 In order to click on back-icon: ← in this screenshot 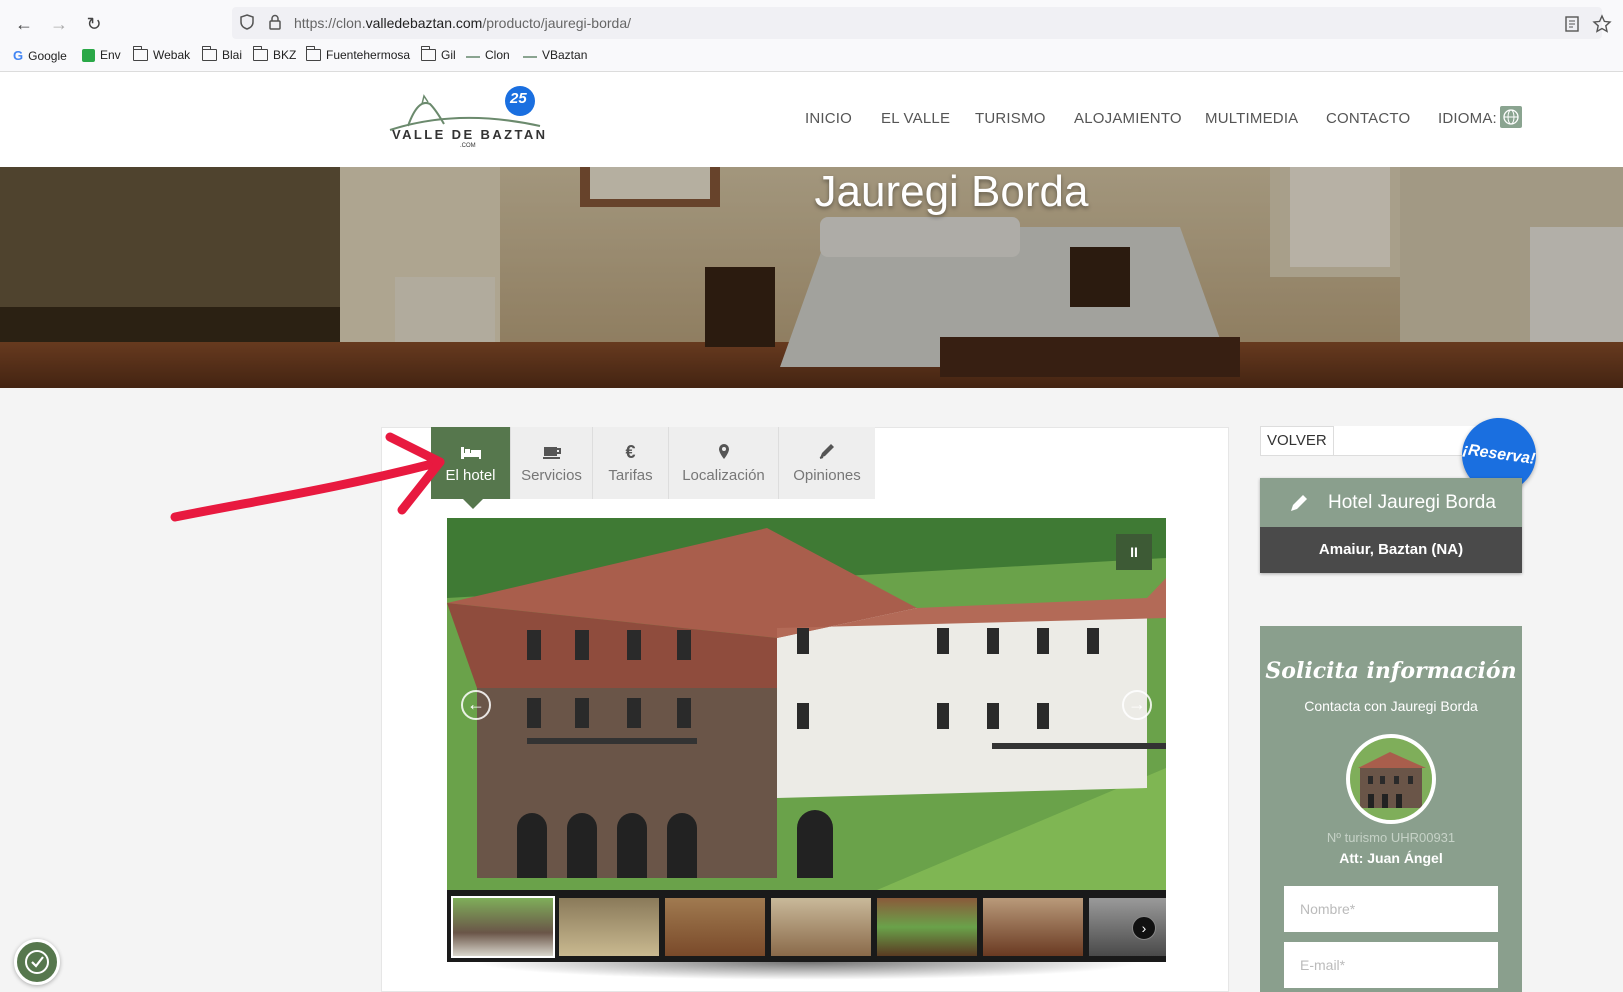, I will do `click(24, 24)`.